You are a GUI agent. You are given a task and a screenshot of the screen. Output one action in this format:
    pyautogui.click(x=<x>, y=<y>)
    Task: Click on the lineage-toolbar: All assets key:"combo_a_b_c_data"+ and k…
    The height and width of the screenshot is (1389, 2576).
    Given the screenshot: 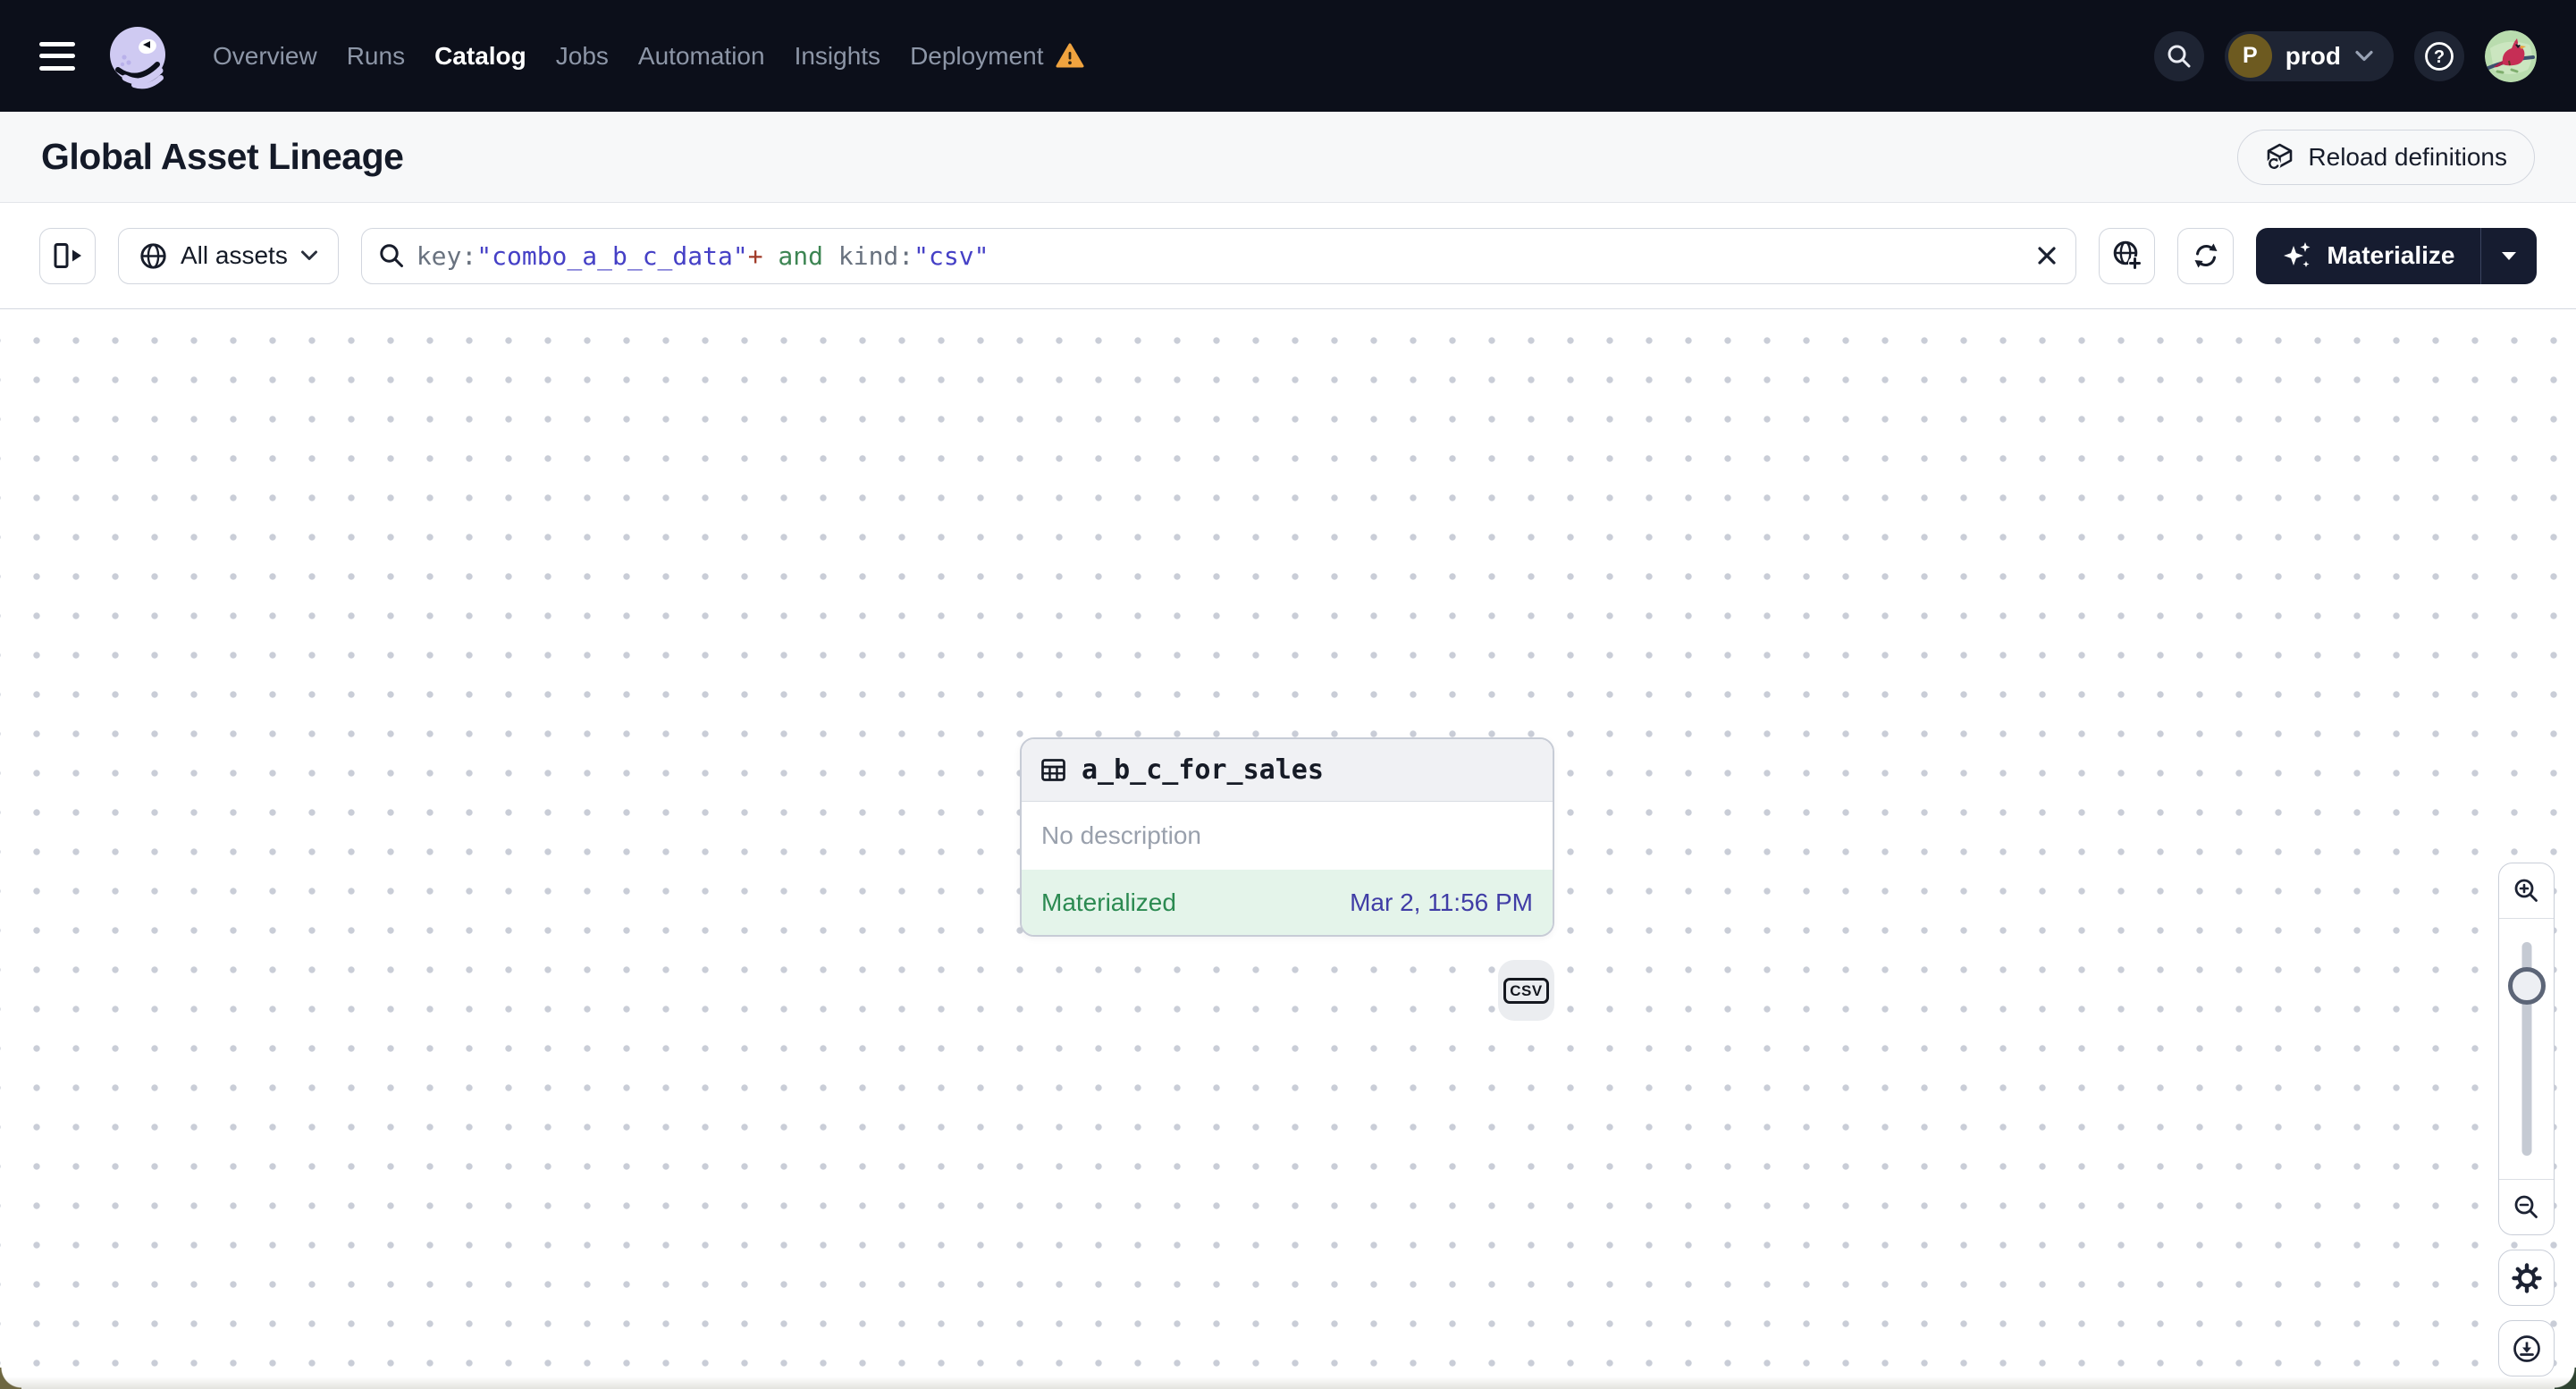 What is the action you would take?
    pyautogui.click(x=1288, y=256)
    